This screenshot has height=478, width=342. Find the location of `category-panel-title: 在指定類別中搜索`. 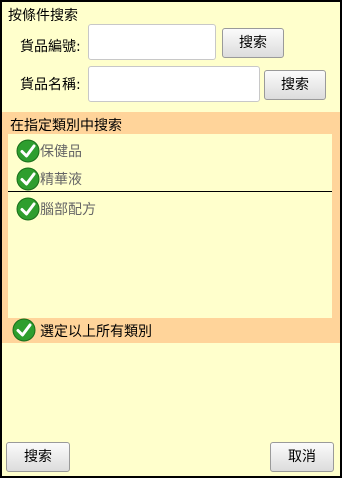

category-panel-title: 在指定類別中搜索 is located at coordinates (66, 126).